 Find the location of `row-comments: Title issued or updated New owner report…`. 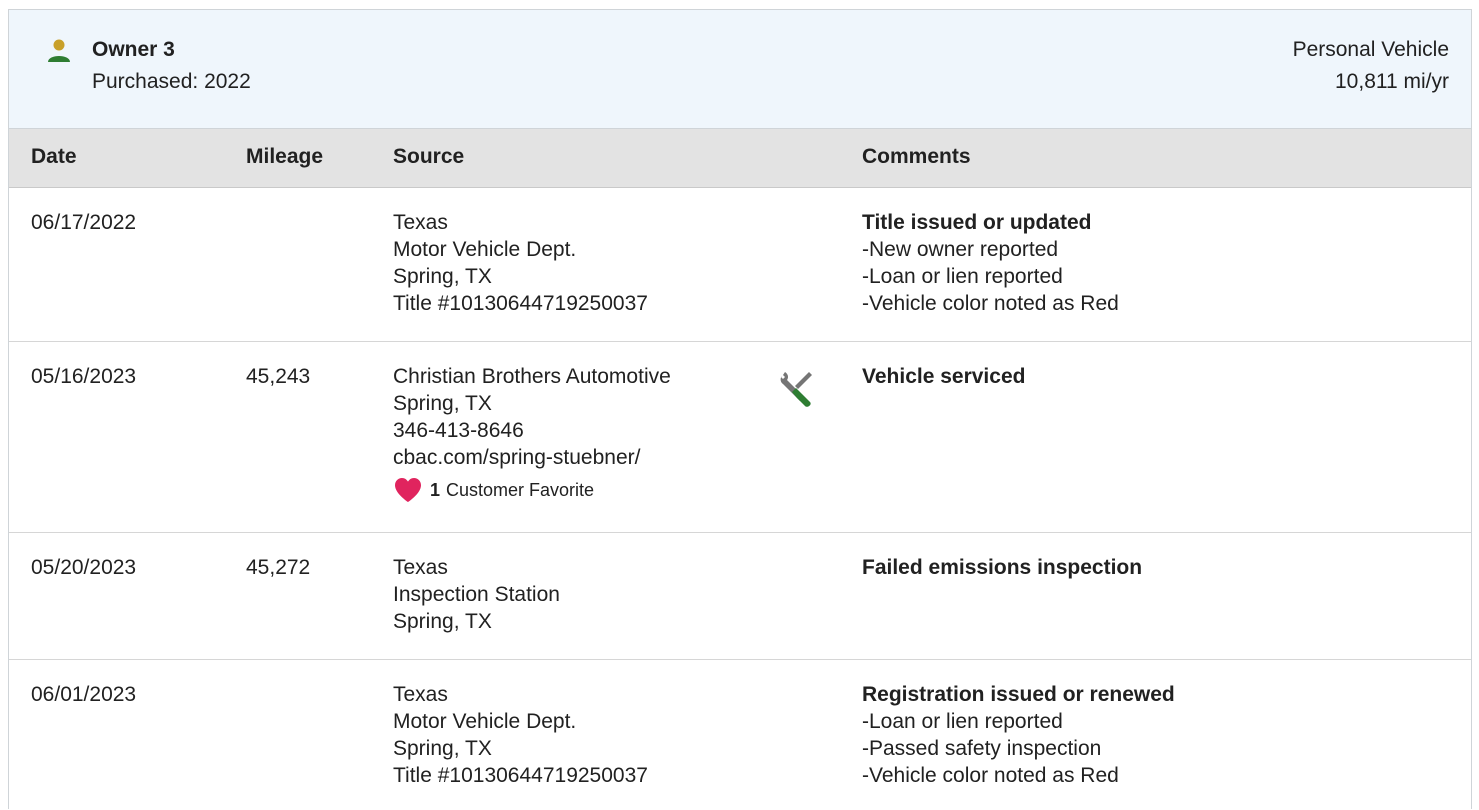

row-comments: Title issued or updated New owner report… is located at coordinates (990, 263).